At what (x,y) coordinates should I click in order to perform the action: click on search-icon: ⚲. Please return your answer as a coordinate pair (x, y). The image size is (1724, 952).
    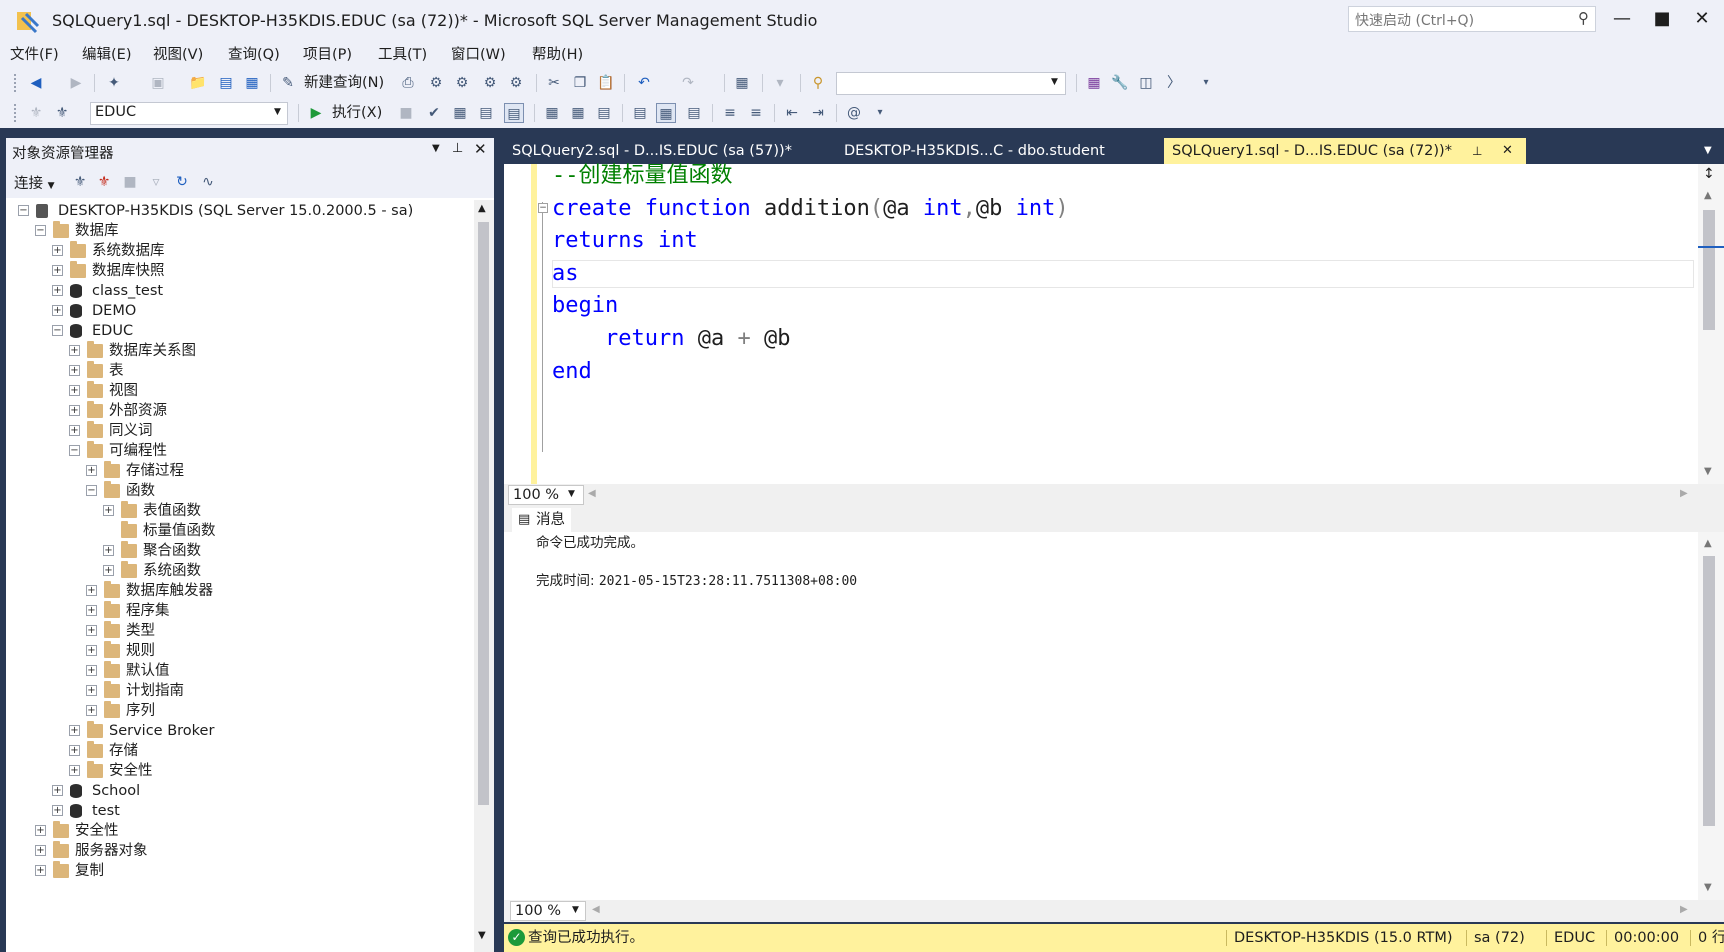
    Looking at the image, I should click on (1583, 18).